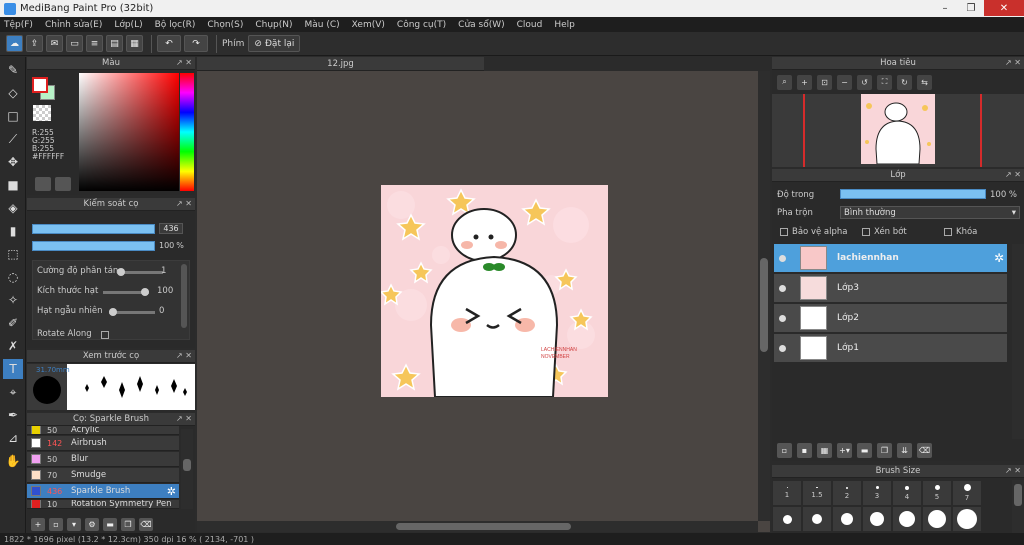  What do you see at coordinates (13, 369) in the screenshot?
I see `text-tool-icon: T` at bounding box center [13, 369].